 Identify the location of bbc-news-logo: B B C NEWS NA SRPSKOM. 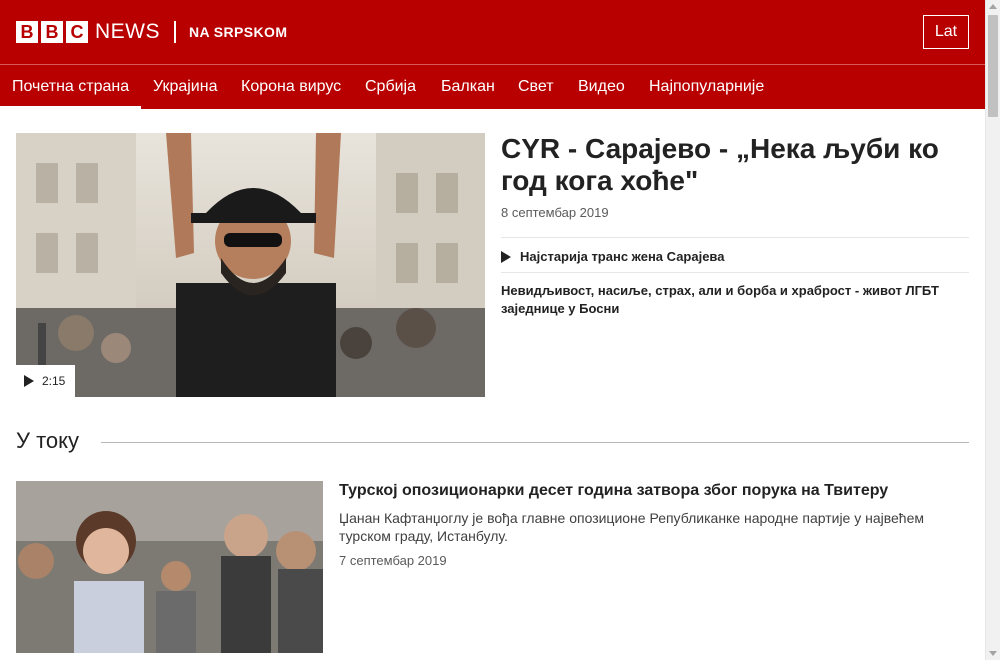
(151, 32).